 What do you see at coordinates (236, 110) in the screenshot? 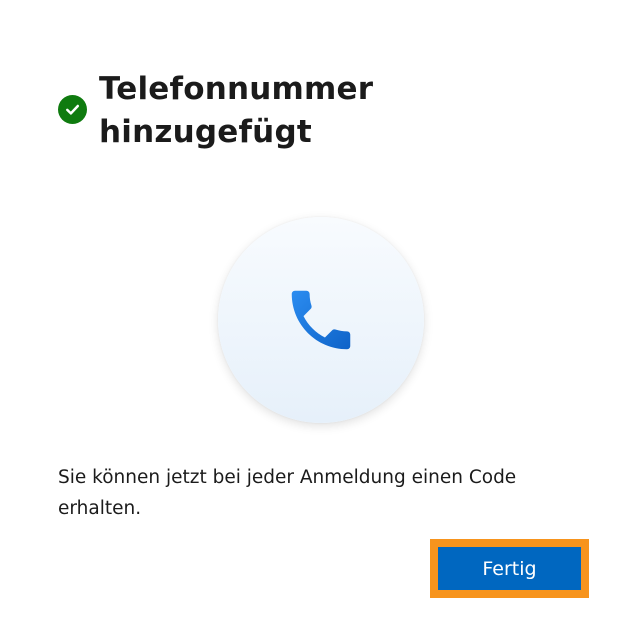
I see `dialog-title: Telefonnummer hinzugefügt` at bounding box center [236, 110].